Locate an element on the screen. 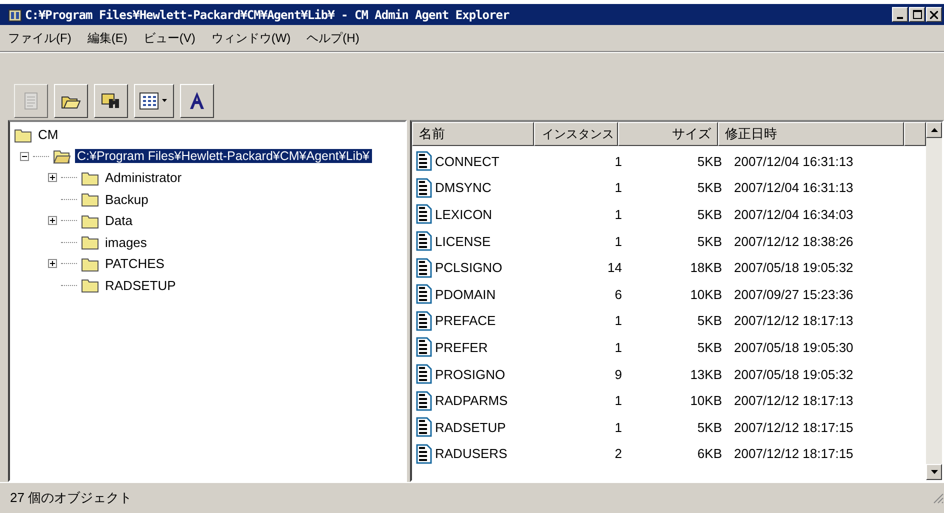 This screenshot has width=944, height=513. tree-item: images is located at coordinates (126, 242).